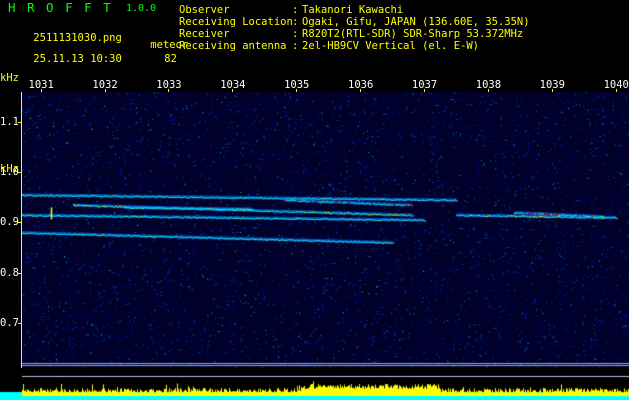 This screenshot has width=629, height=400. I want to click on info-value-1: Ogaki, Gifu, JAPAN (136.60E, 35.35N), so click(416, 22).